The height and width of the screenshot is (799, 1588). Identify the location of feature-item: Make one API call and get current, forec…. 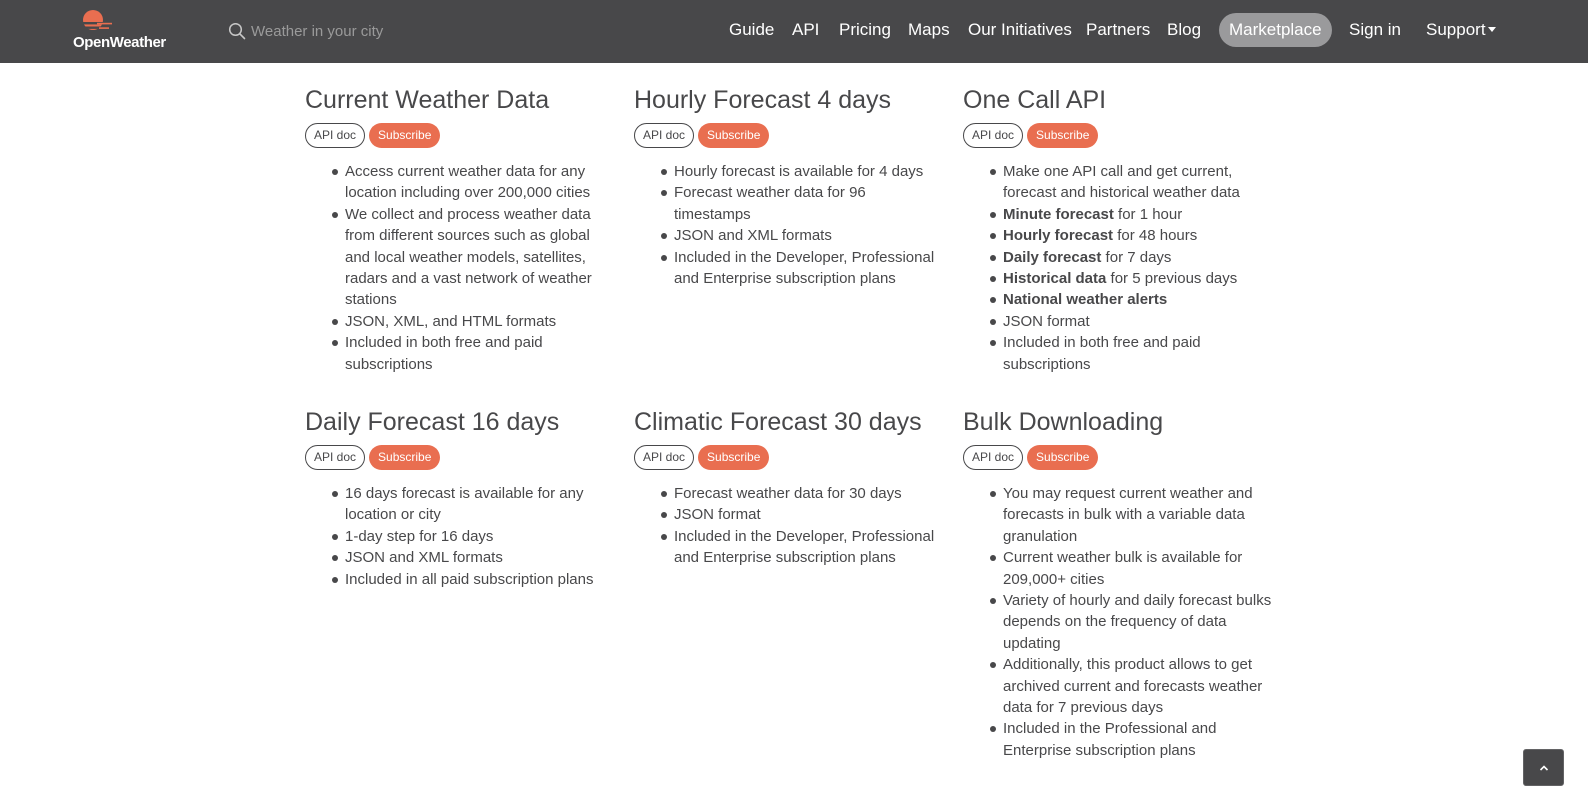
(1131, 182).